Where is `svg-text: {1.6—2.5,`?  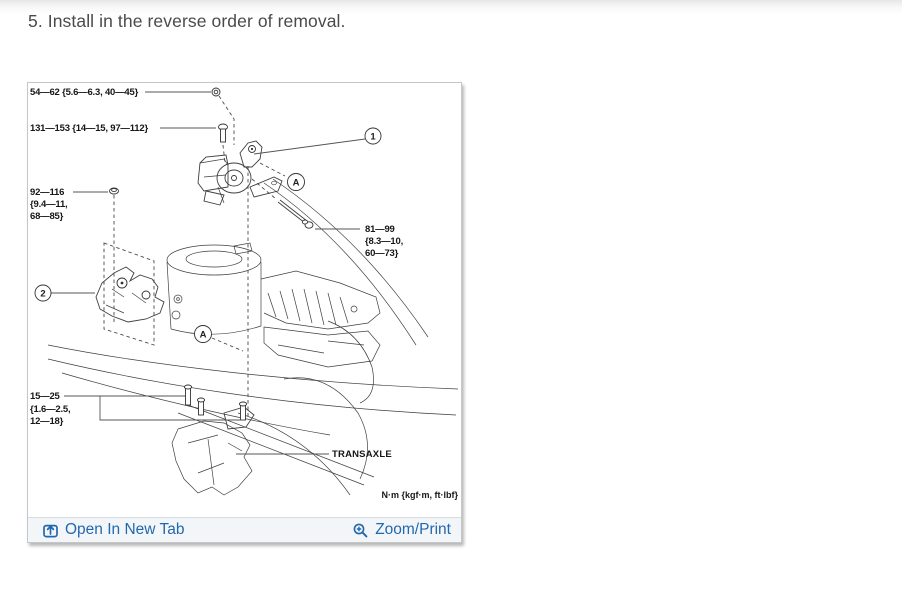
svg-text: {1.6—2.5, is located at coordinates (50, 409).